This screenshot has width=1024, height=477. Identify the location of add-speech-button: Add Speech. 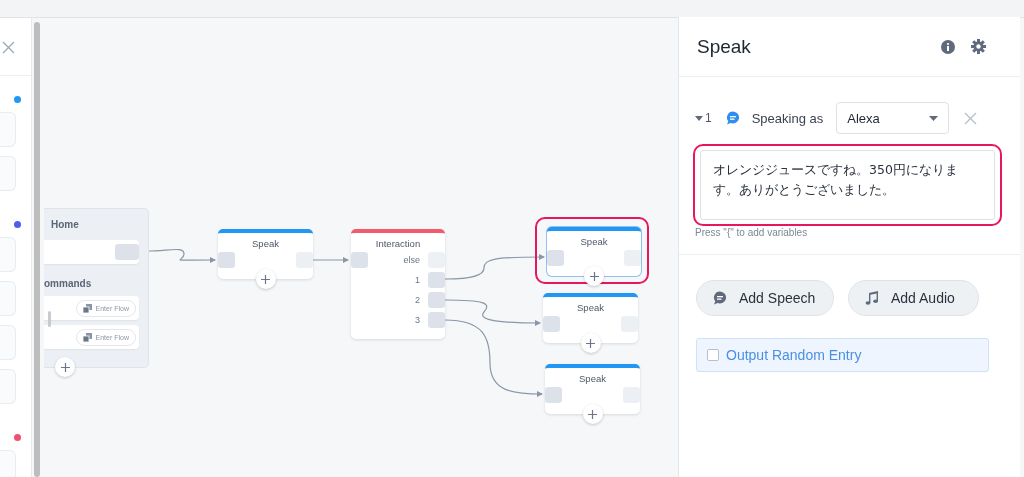
(765, 298).